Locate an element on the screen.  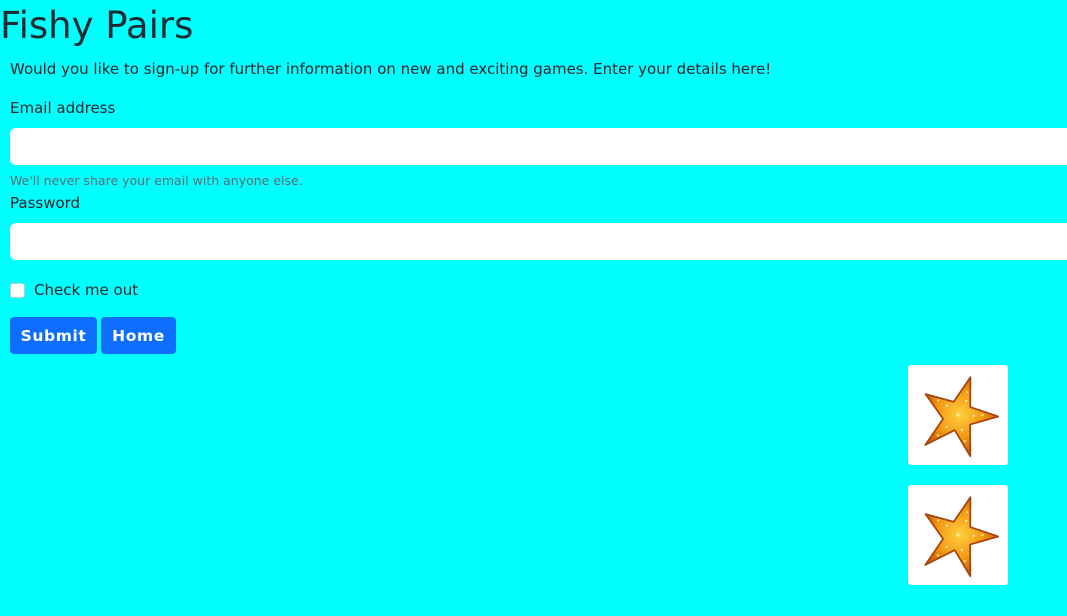
page-title: Fishy Pairs is located at coordinates (97, 25).